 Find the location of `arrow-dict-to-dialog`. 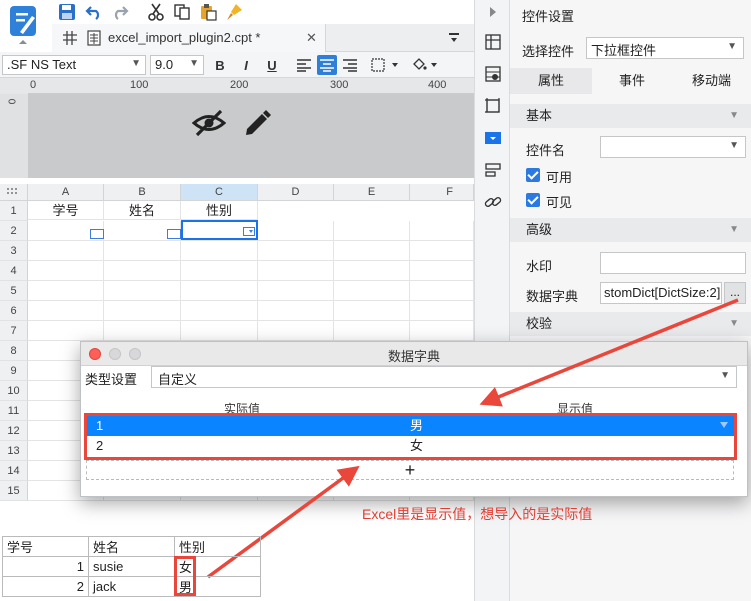

arrow-dict-to-dialog is located at coordinates (609, 352).